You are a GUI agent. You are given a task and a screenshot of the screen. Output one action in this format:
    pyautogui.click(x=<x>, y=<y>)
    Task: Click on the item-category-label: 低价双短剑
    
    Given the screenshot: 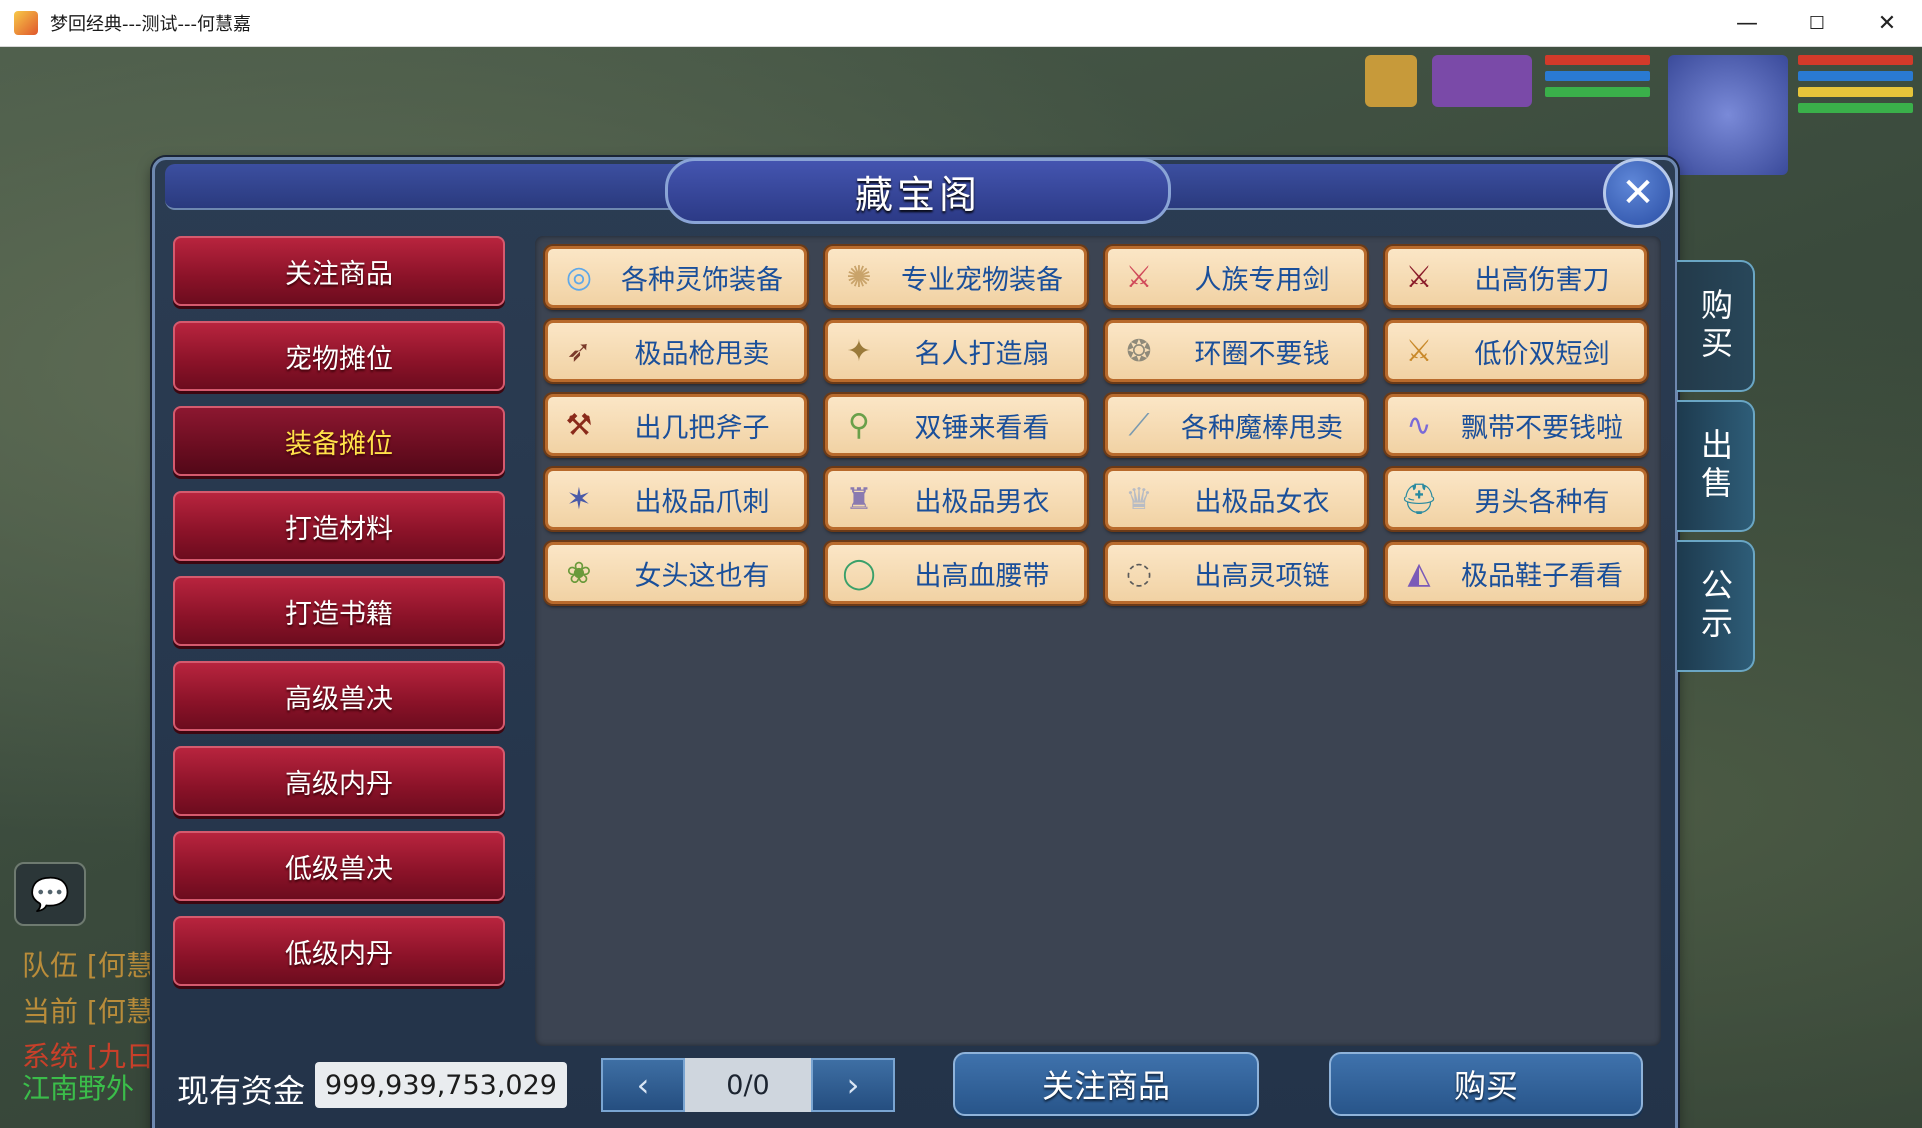 What is the action you would take?
    pyautogui.click(x=1542, y=354)
    